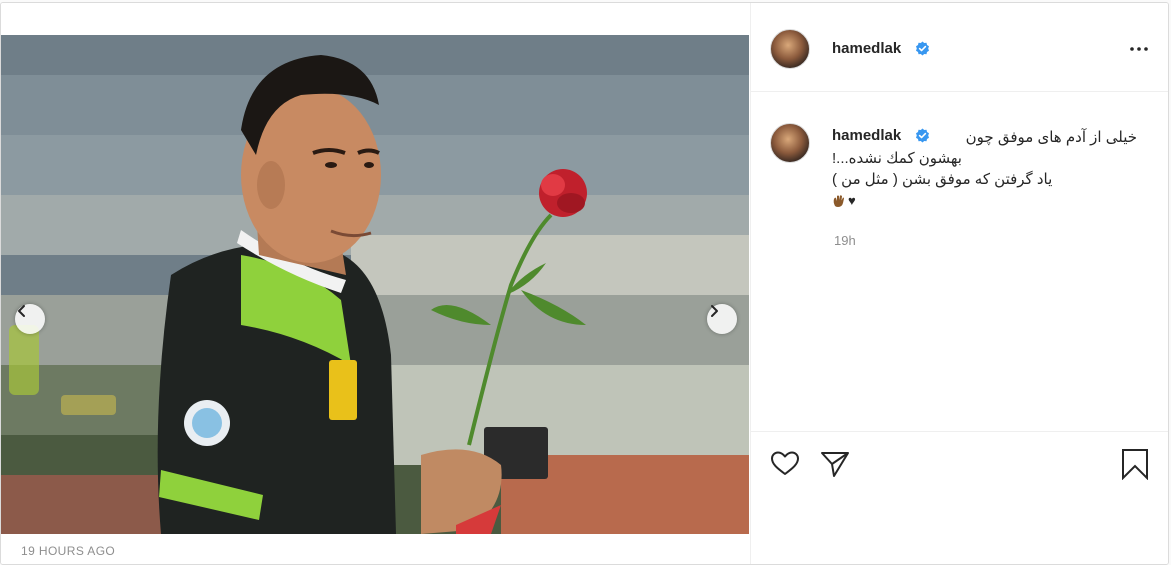 The width and height of the screenshot is (1171, 565). What do you see at coordinates (785, 464) in the screenshot?
I see `heart-outline-icon` at bounding box center [785, 464].